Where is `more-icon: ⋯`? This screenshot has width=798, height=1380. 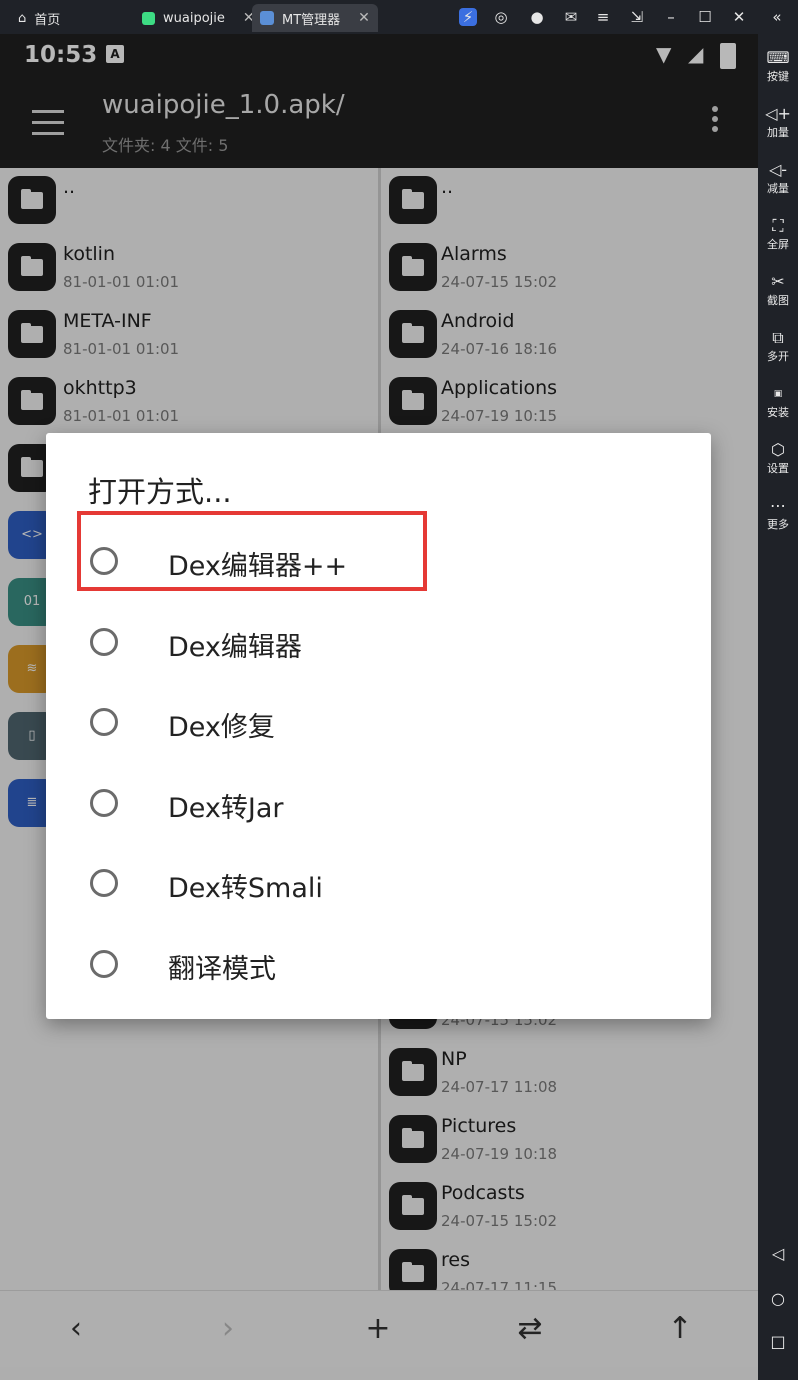 more-icon: ⋯ is located at coordinates (778, 505).